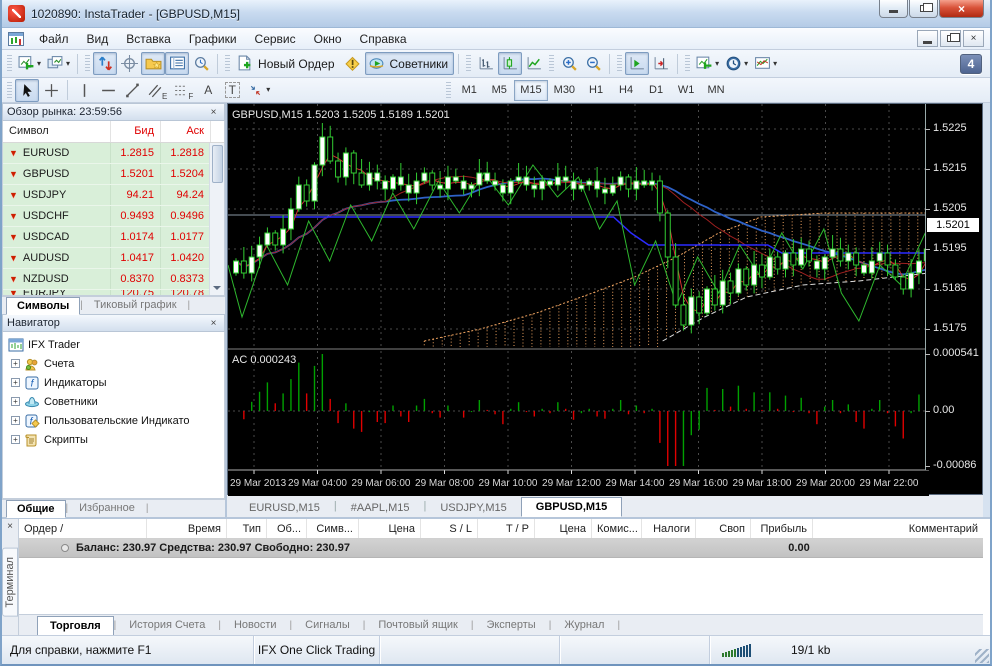 Image resolution: width=992 pixels, height=666 pixels. I want to click on terminal-side-tab: Терминал, so click(10, 582).